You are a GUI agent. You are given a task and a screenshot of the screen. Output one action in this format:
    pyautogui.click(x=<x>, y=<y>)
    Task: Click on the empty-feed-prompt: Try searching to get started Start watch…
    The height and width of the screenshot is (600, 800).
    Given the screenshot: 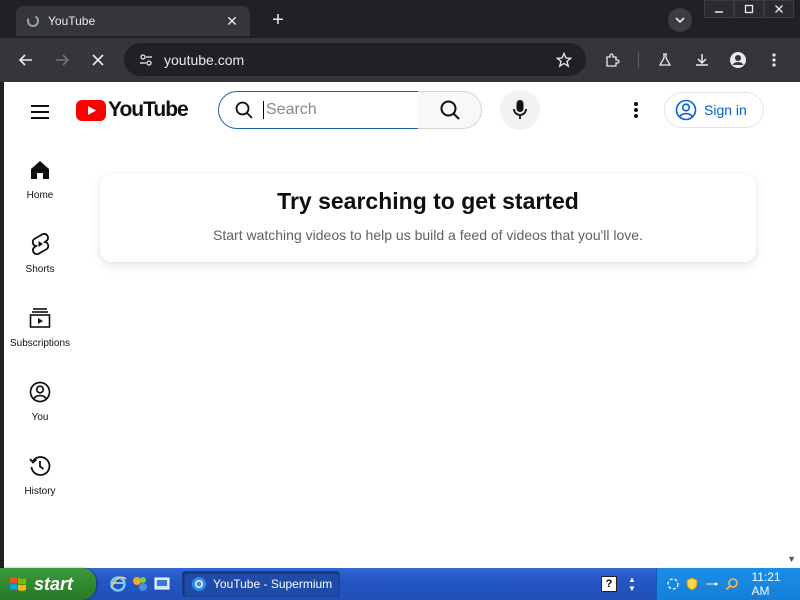 What is the action you would take?
    pyautogui.click(x=428, y=218)
    